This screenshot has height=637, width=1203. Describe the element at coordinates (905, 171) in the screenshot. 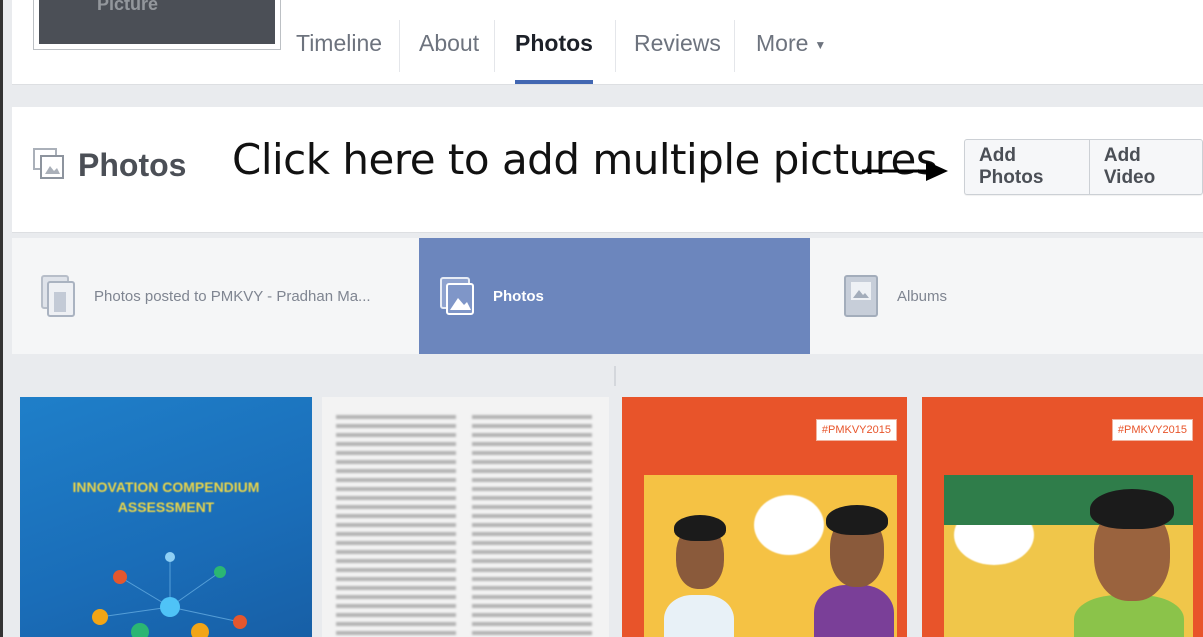

I see `arrow-right-icon` at that location.